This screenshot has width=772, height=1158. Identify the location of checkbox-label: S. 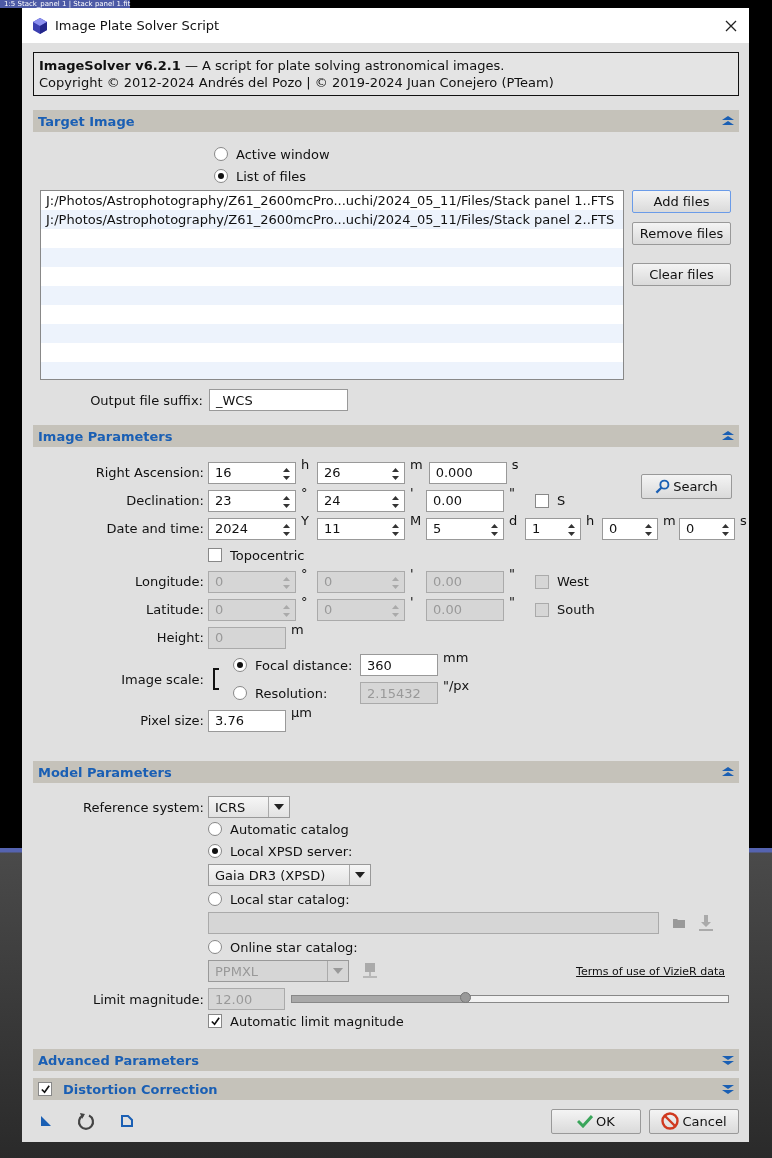
(561, 500).